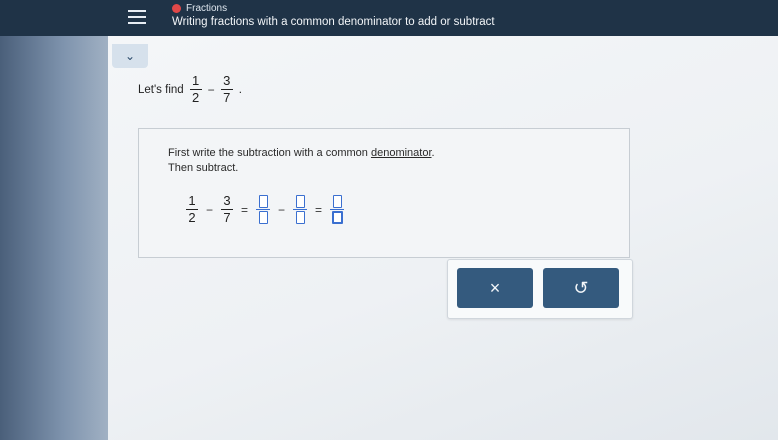  What do you see at coordinates (203, 168) in the screenshot?
I see `instruction-line-2: Then subtract.` at bounding box center [203, 168].